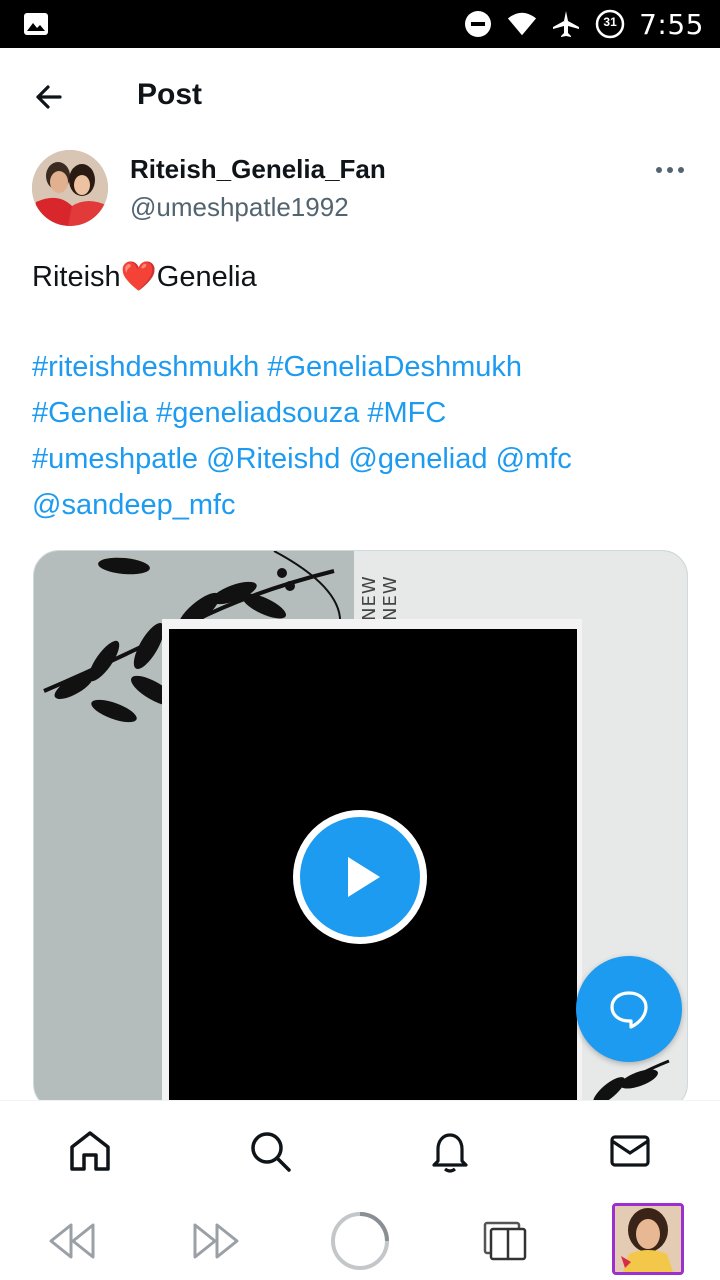 The image size is (720, 1280). Describe the element at coordinates (138, 277) in the screenshot. I see `heart-emoji: ❤️` at that location.